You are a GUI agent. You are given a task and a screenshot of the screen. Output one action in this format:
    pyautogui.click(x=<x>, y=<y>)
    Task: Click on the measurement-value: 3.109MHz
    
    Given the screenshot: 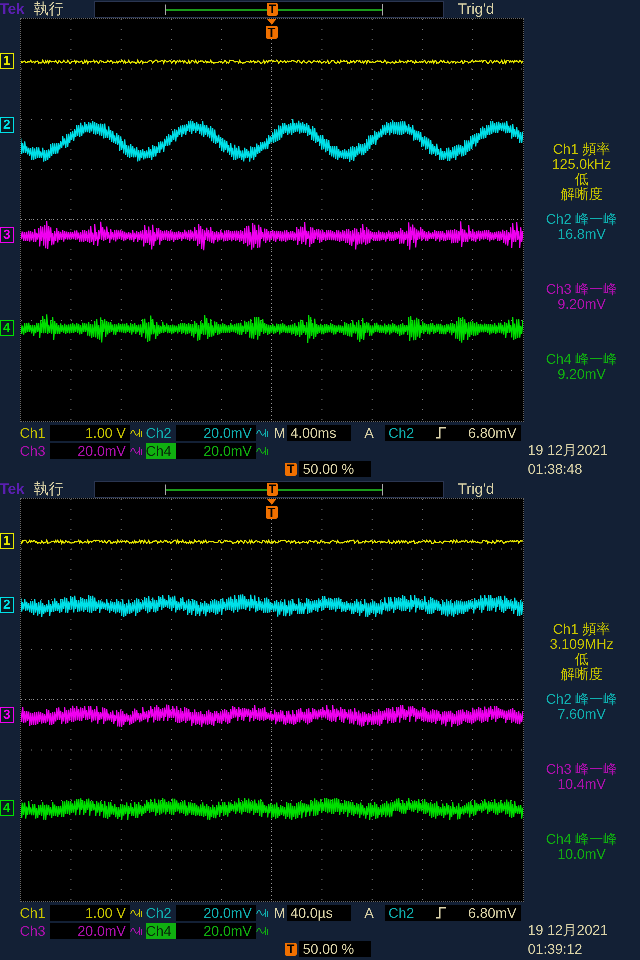 What is the action you would take?
    pyautogui.click(x=582, y=644)
    